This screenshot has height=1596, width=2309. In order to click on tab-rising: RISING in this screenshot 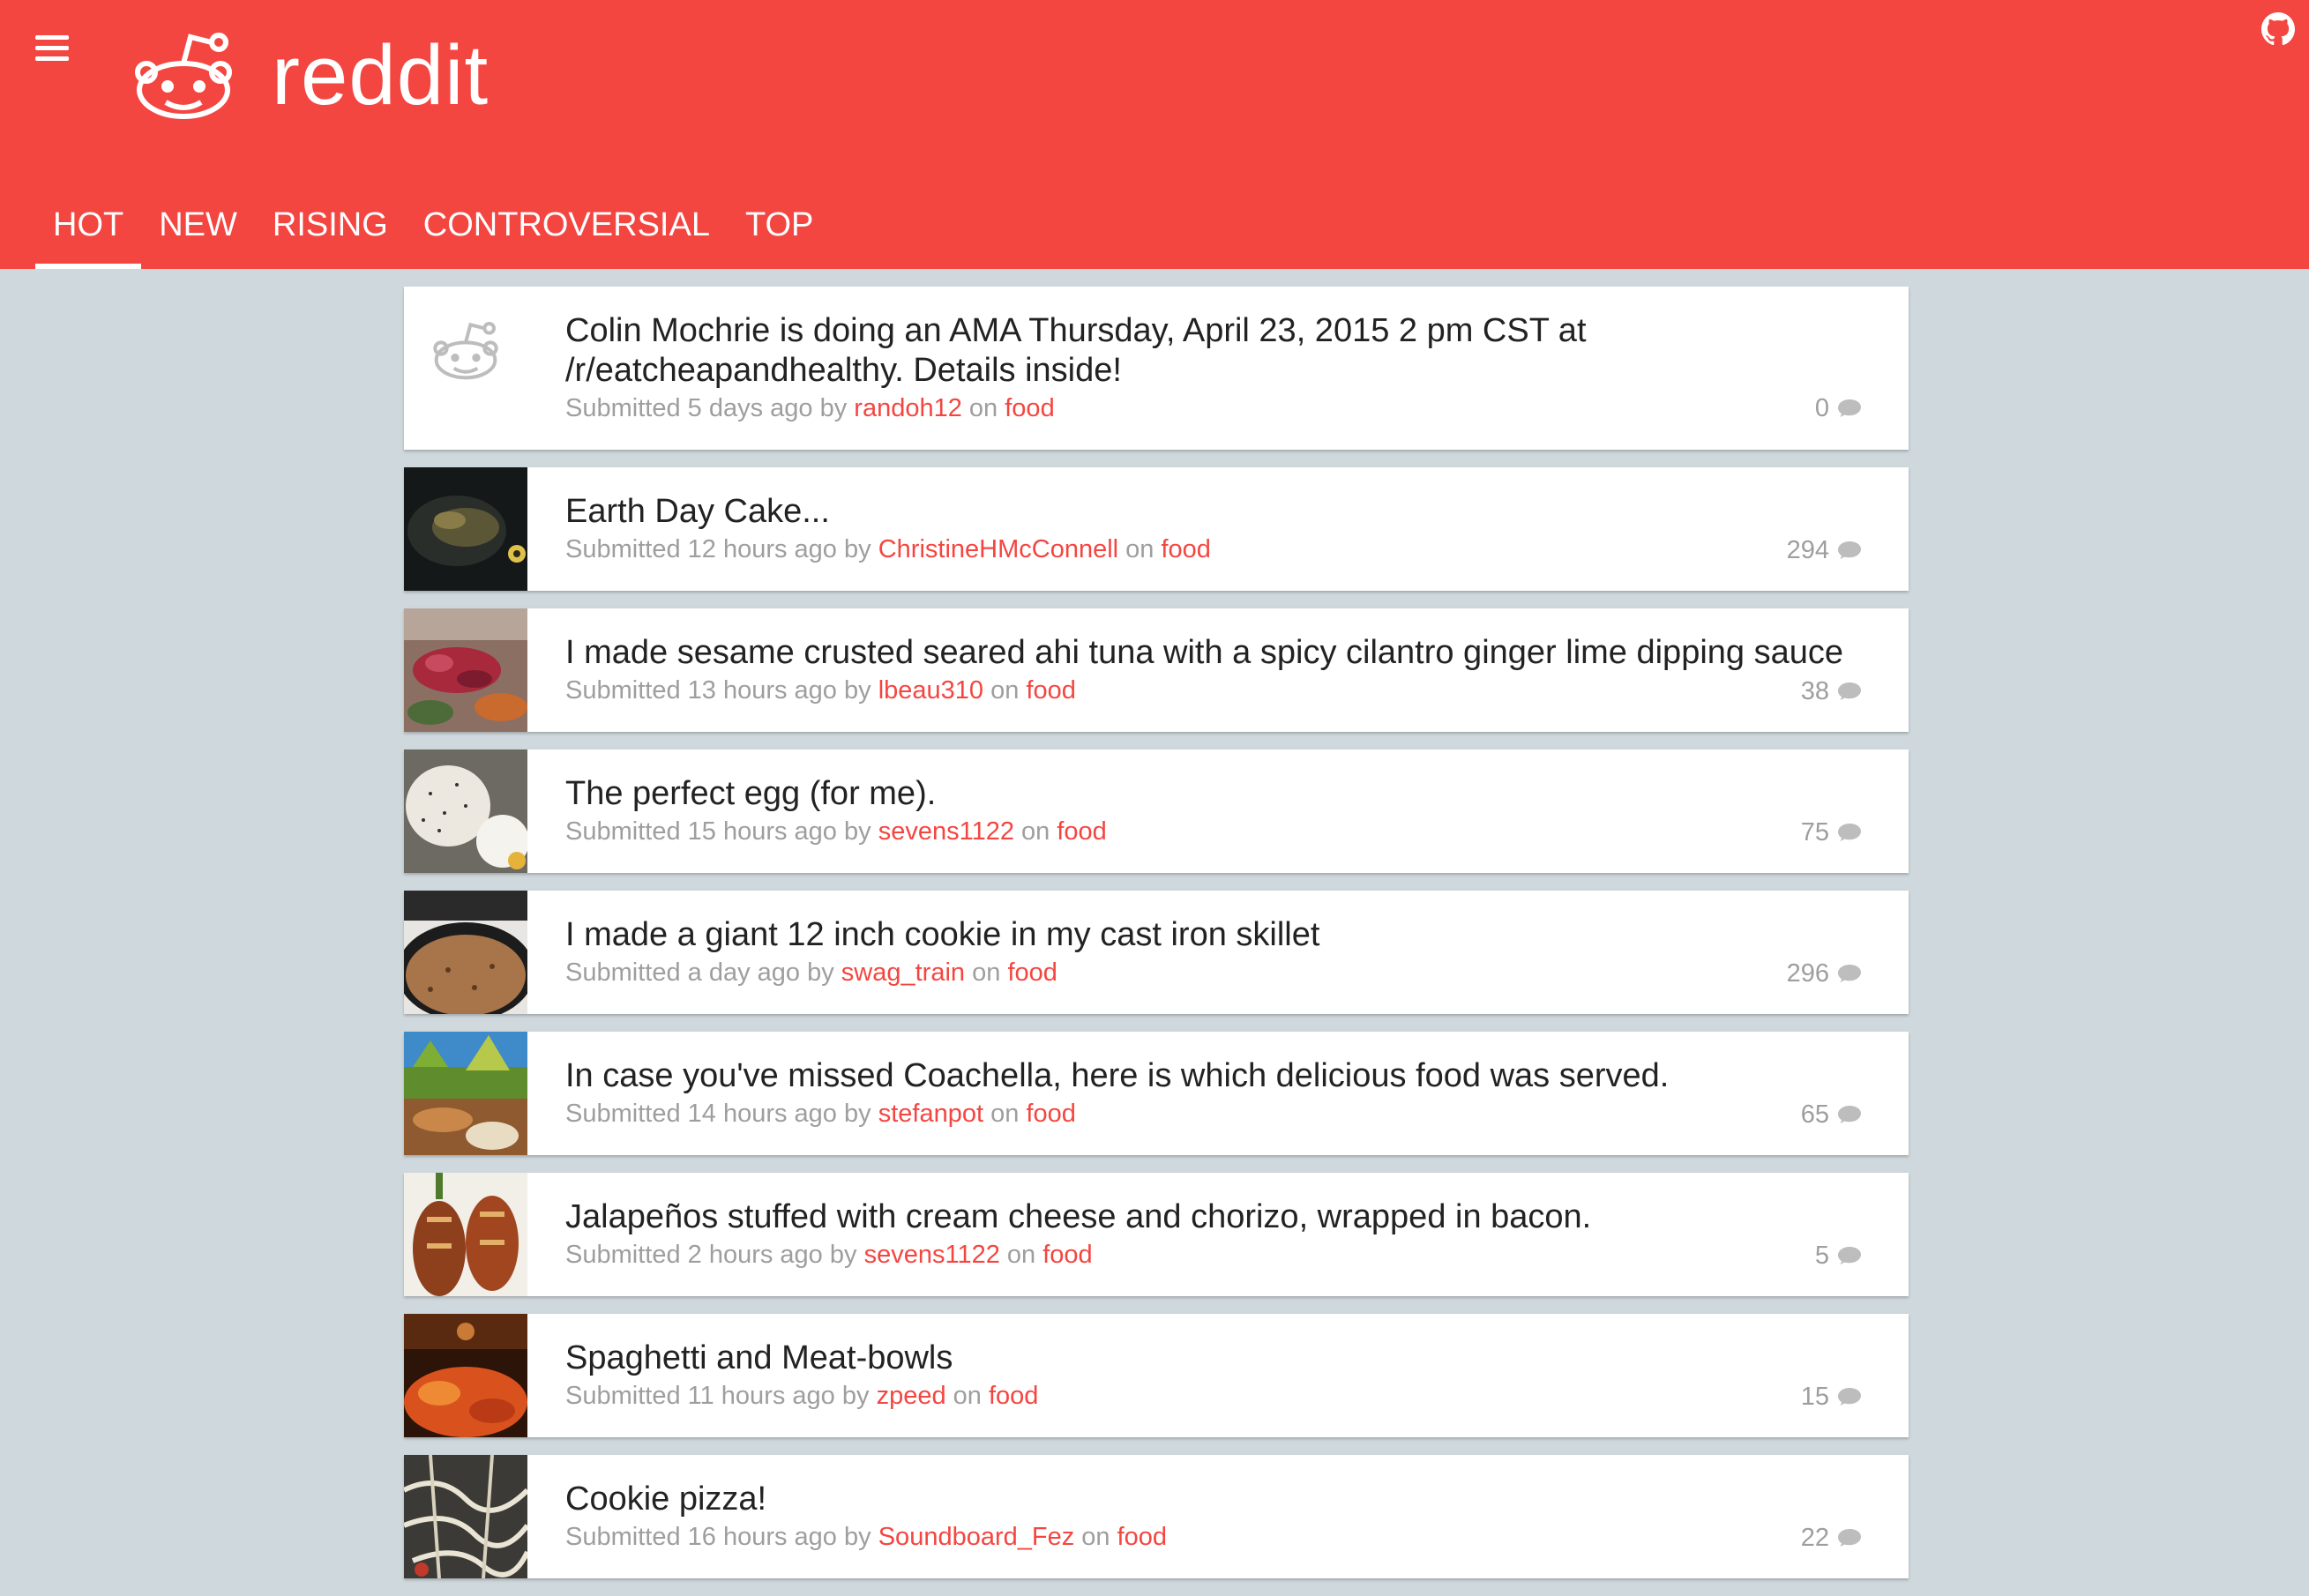, I will do `click(330, 218)`.